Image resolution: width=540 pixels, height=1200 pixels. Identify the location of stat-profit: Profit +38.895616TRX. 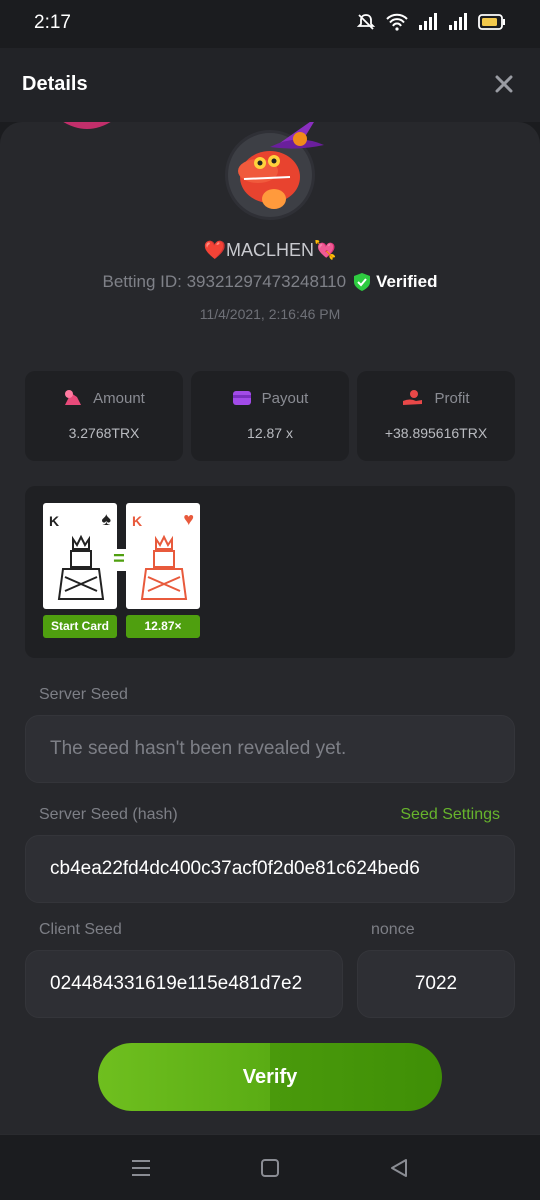
(436, 416).